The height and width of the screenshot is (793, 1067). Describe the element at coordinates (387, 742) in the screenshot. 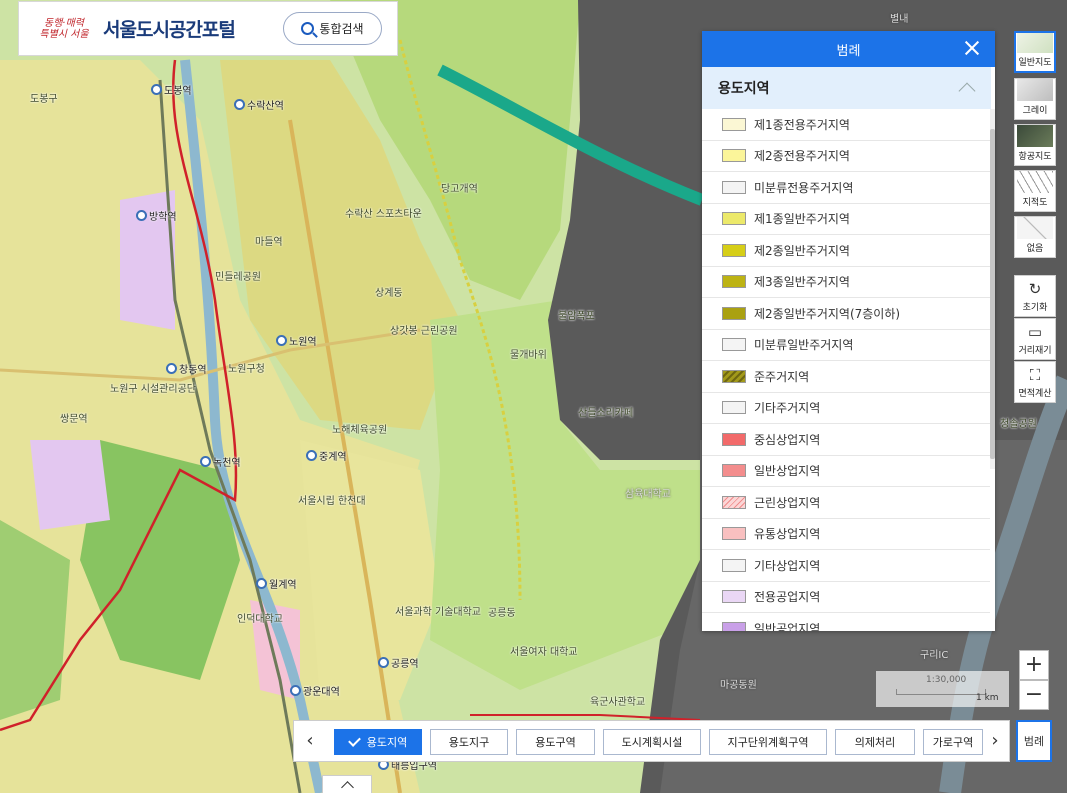

I see `tab-label: 용도지역` at that location.